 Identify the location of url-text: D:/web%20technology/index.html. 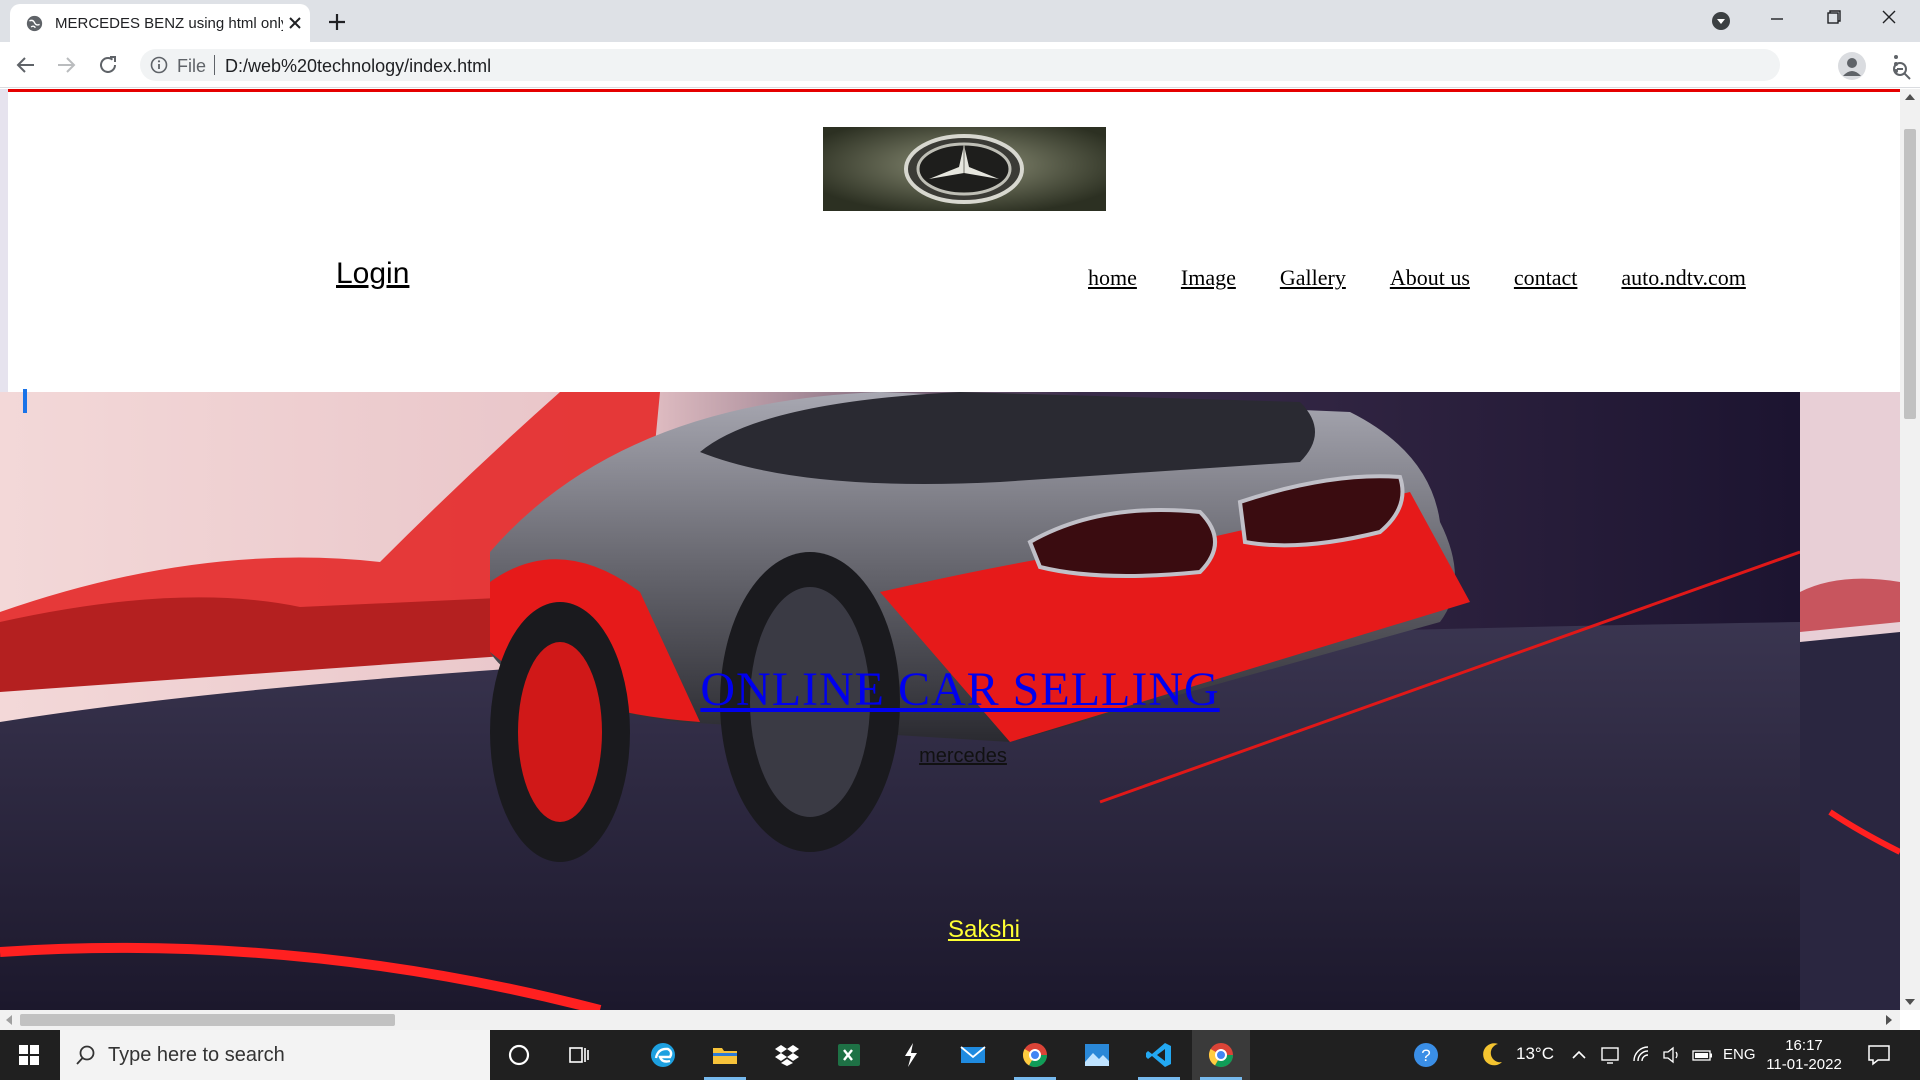
(358, 66).